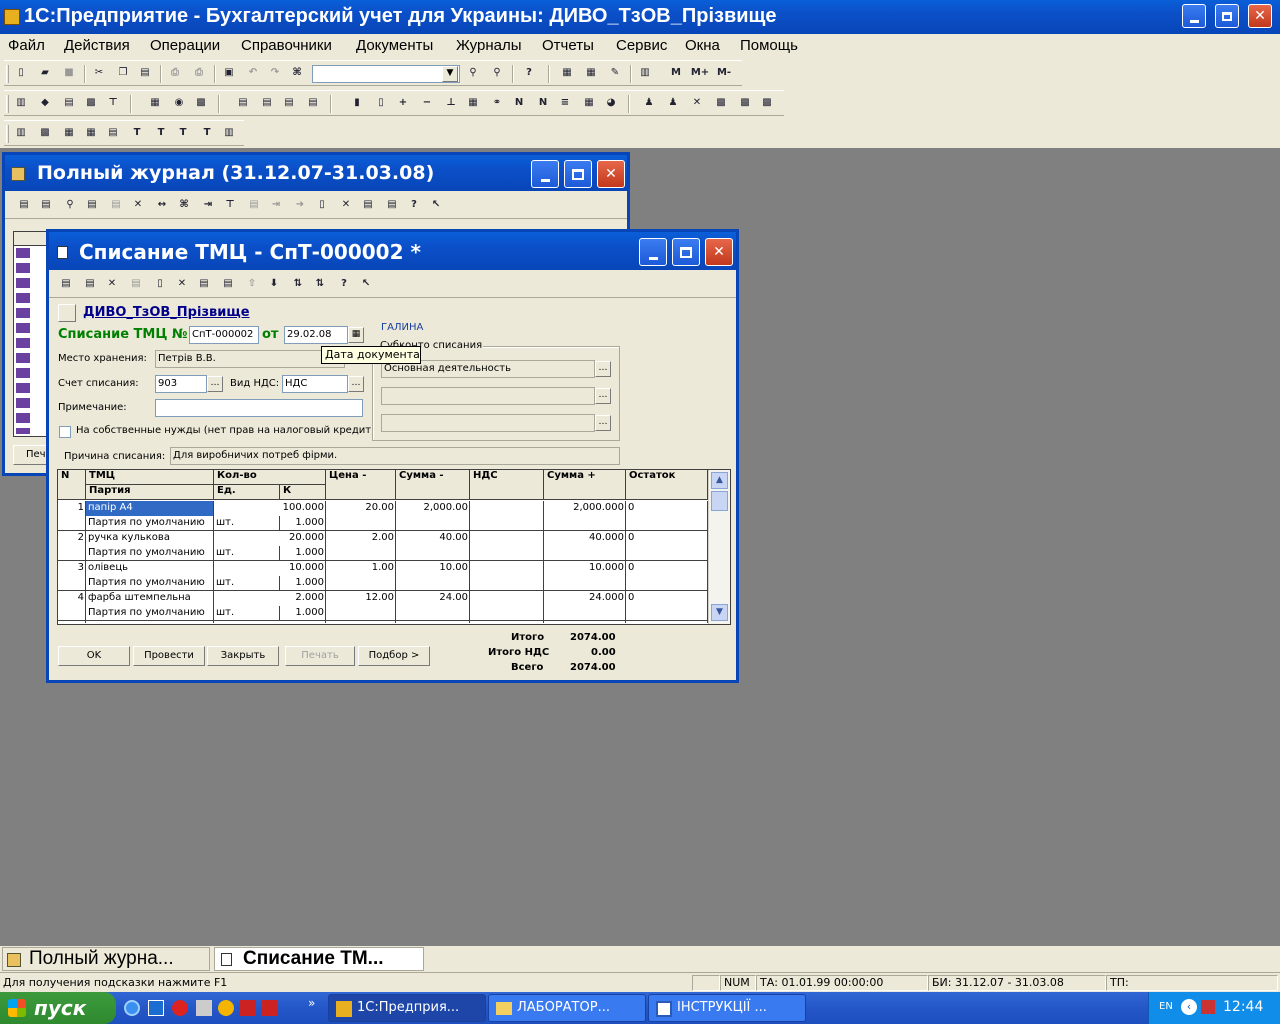 This screenshot has height=1024, width=1280. I want to click on doc-table-icon: ▦, so click(69, 133).